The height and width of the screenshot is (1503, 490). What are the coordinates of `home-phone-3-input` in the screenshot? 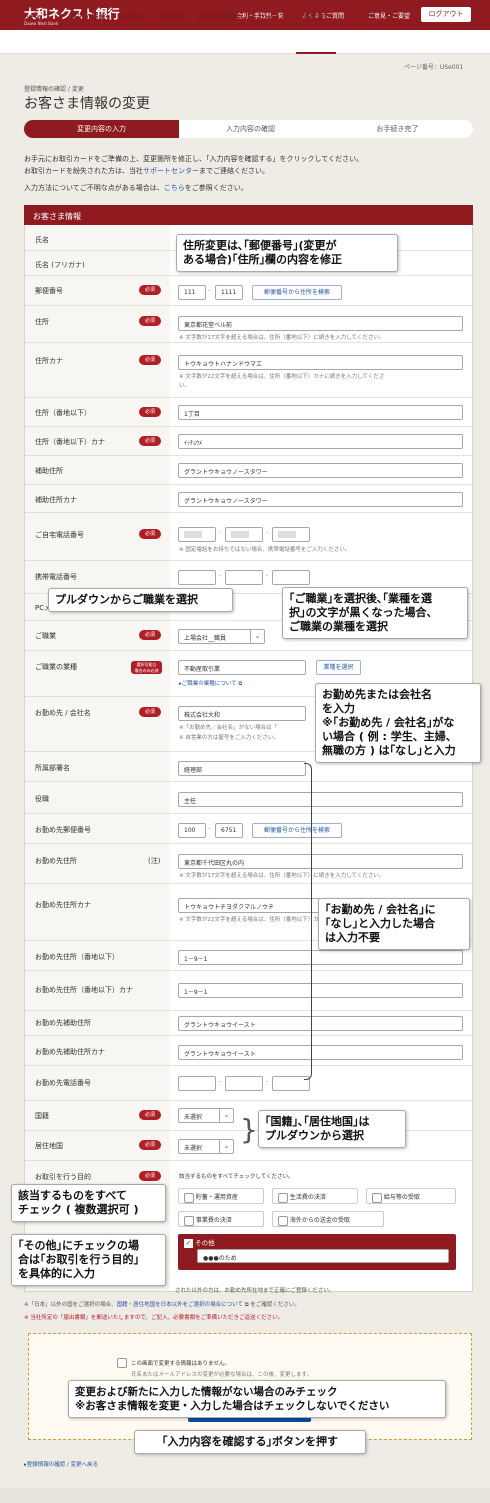 It's located at (291, 534).